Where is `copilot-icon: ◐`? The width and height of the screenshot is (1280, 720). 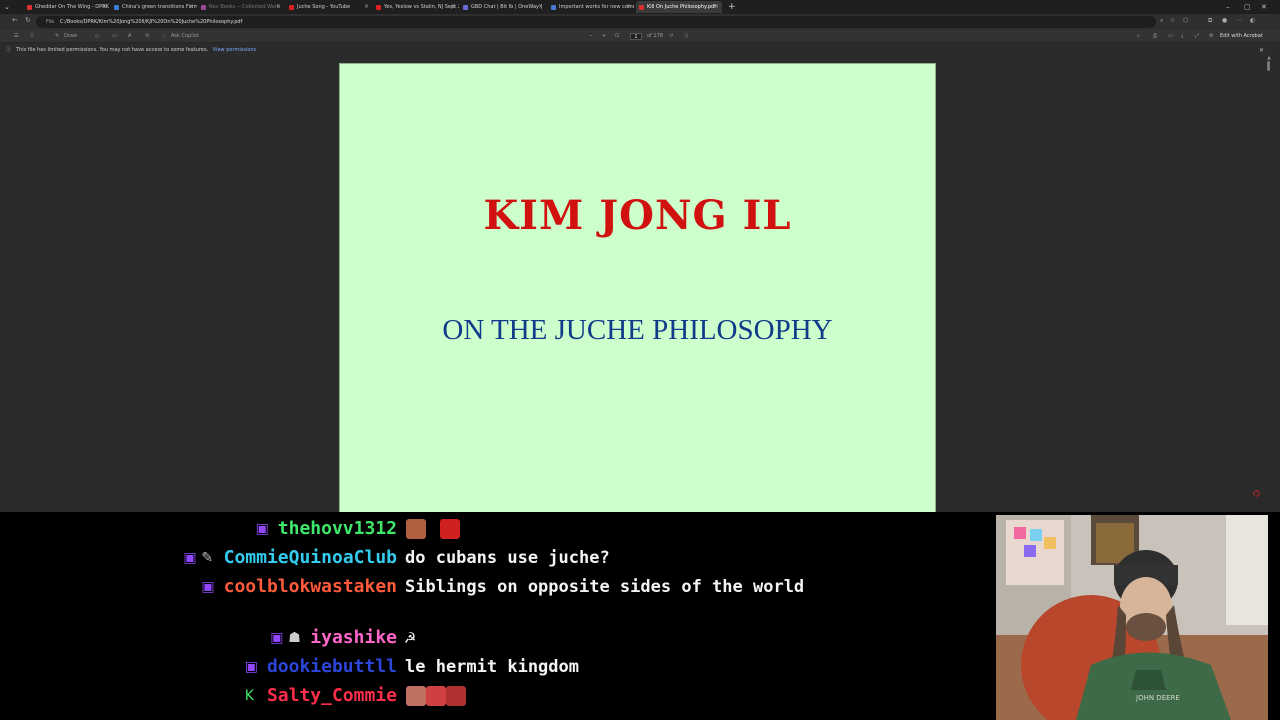 copilot-icon: ◐ is located at coordinates (1252, 20).